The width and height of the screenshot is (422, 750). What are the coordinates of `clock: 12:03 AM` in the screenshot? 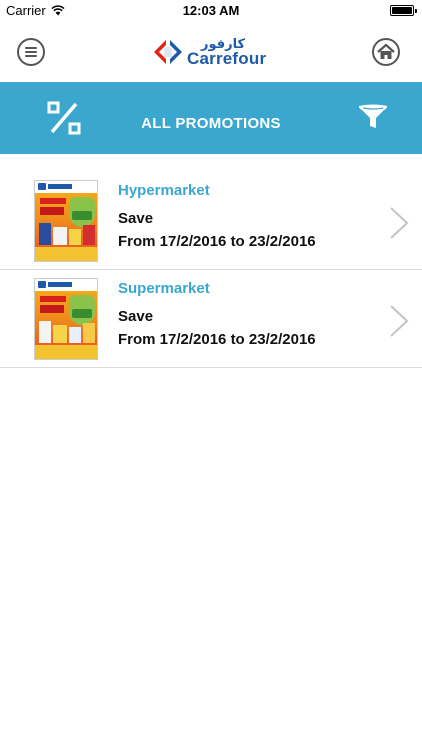 It's located at (211, 10).